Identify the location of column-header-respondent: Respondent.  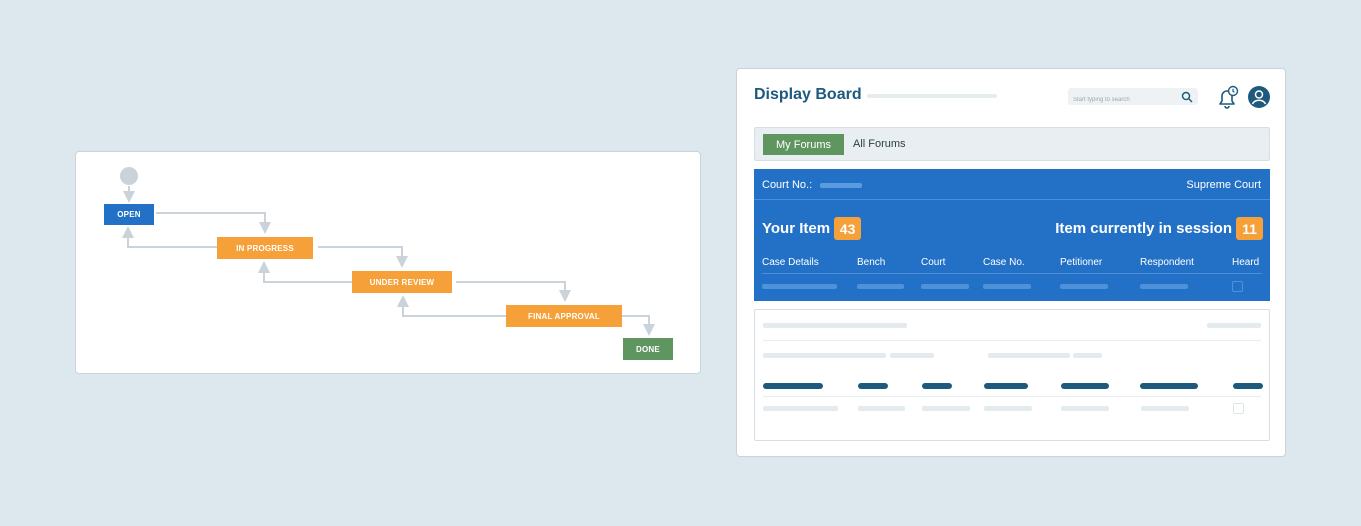
(1167, 262).